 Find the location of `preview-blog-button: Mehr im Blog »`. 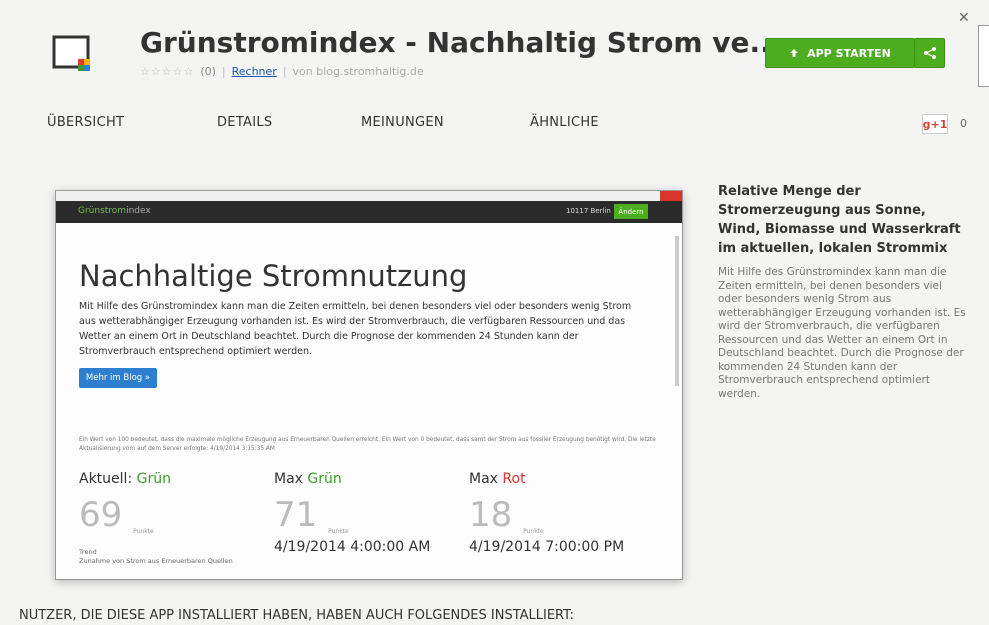

preview-blog-button: Mehr im Blog » is located at coordinates (118, 378).